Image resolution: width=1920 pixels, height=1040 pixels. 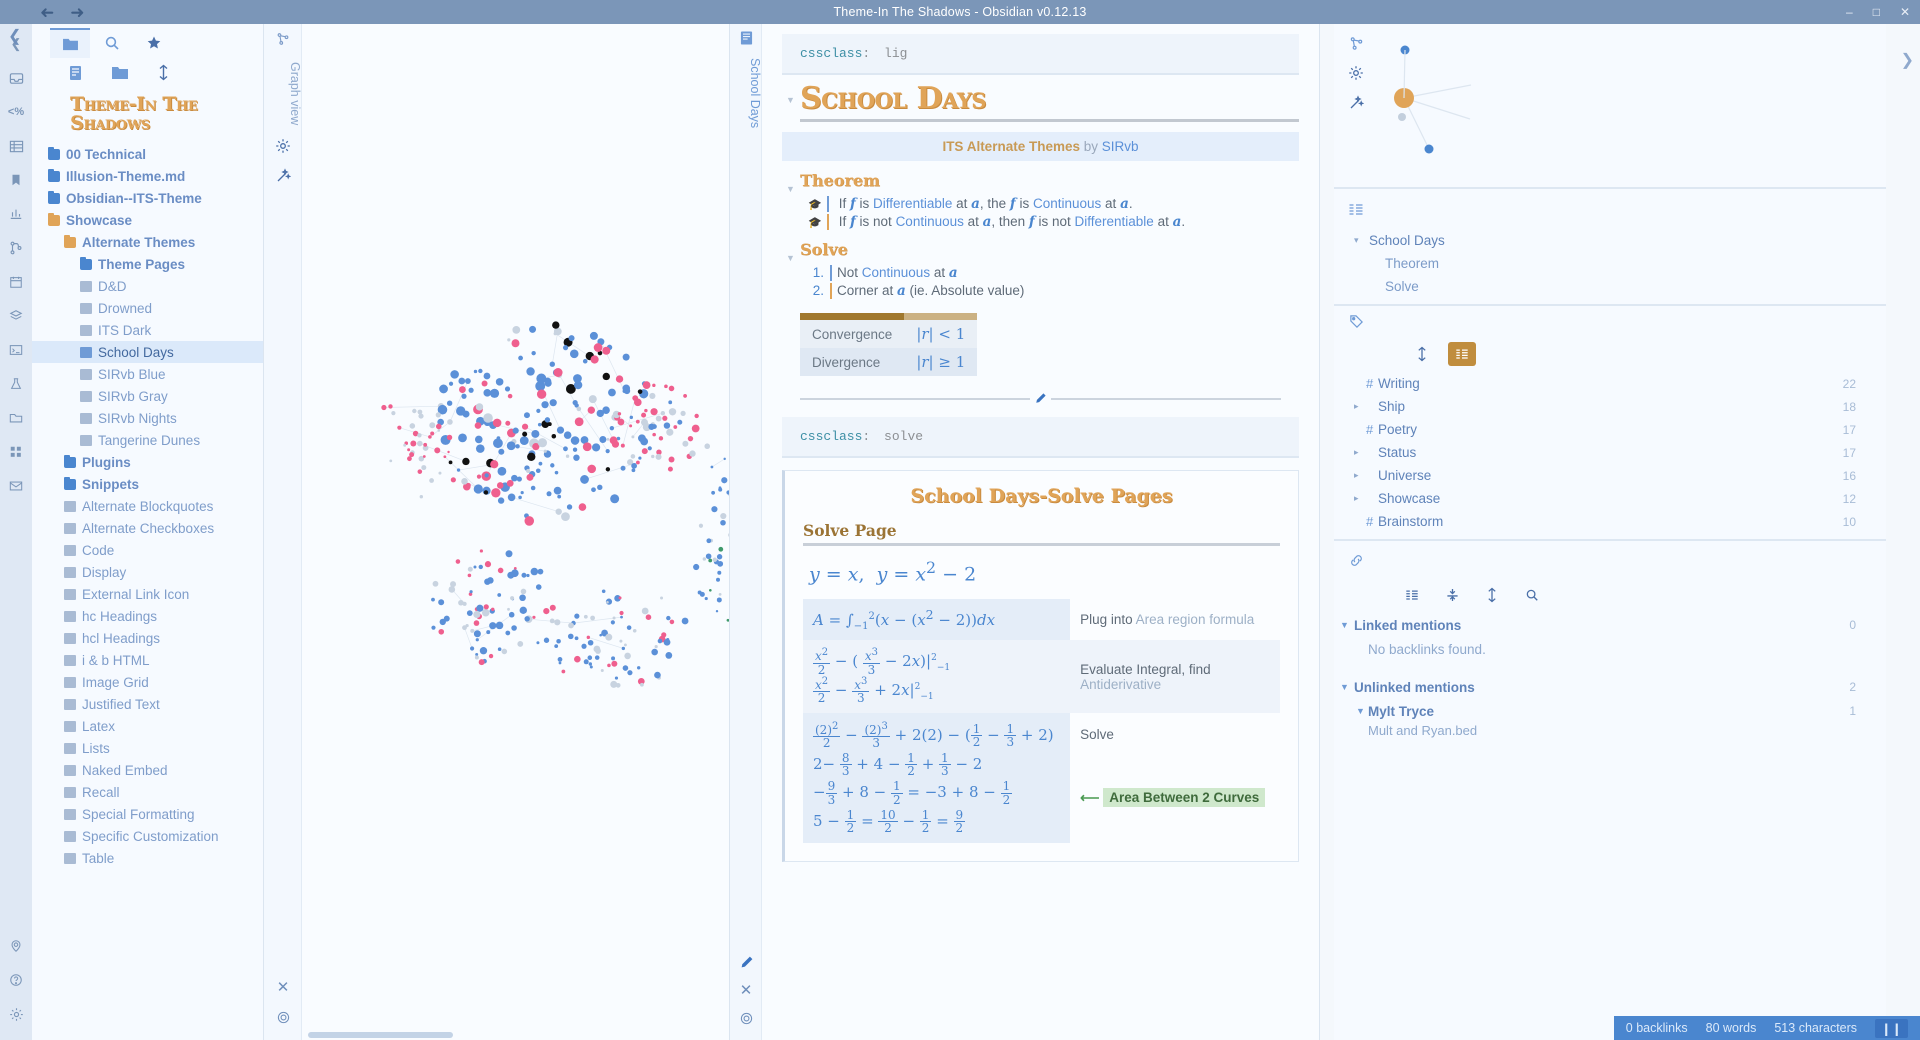 I want to click on collapse-h1-icon: ▼, so click(x=790, y=100).